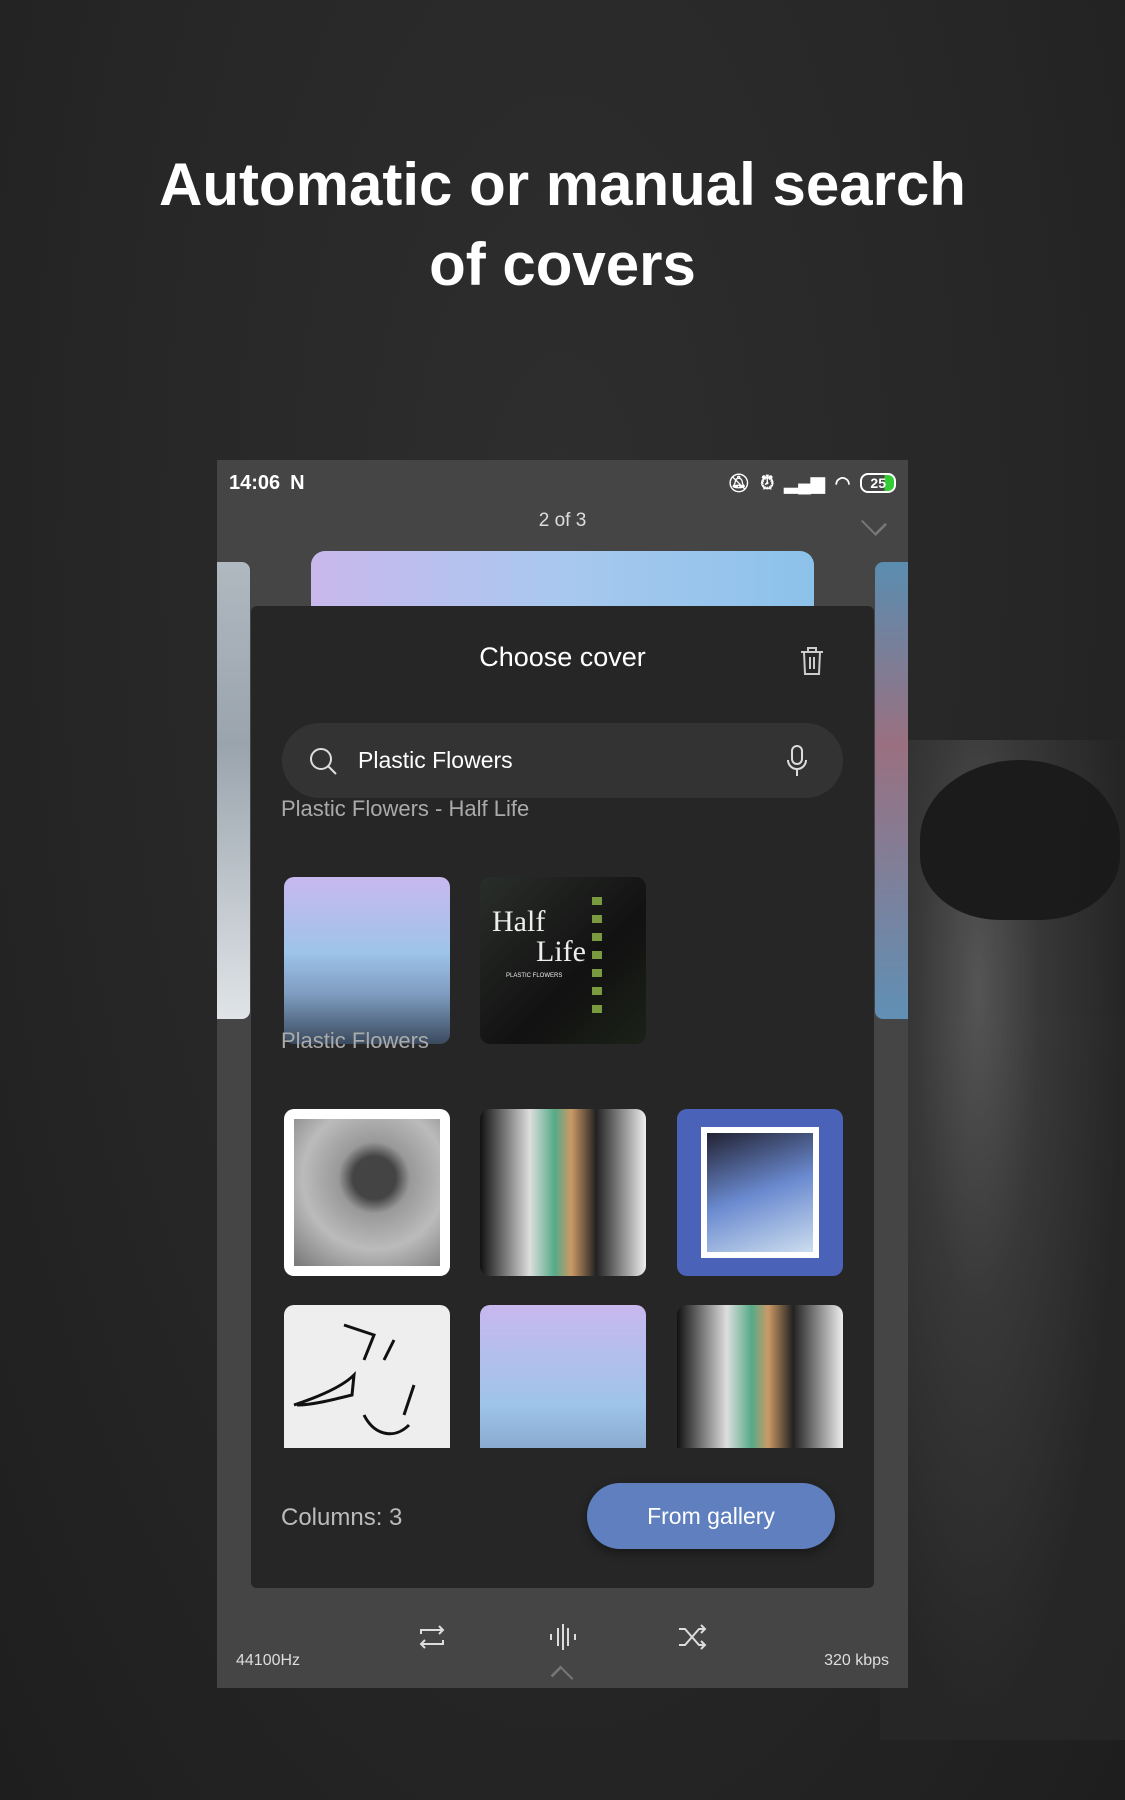  I want to click on microphone-icon, so click(797, 760).